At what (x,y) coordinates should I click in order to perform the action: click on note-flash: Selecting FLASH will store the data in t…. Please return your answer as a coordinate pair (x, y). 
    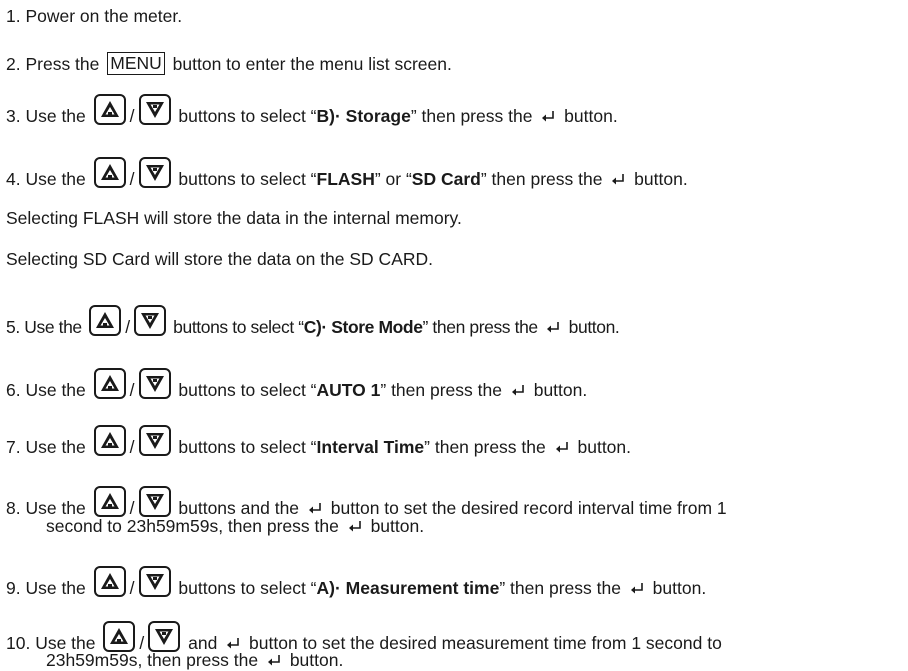
    Looking at the image, I should click on (234, 218).